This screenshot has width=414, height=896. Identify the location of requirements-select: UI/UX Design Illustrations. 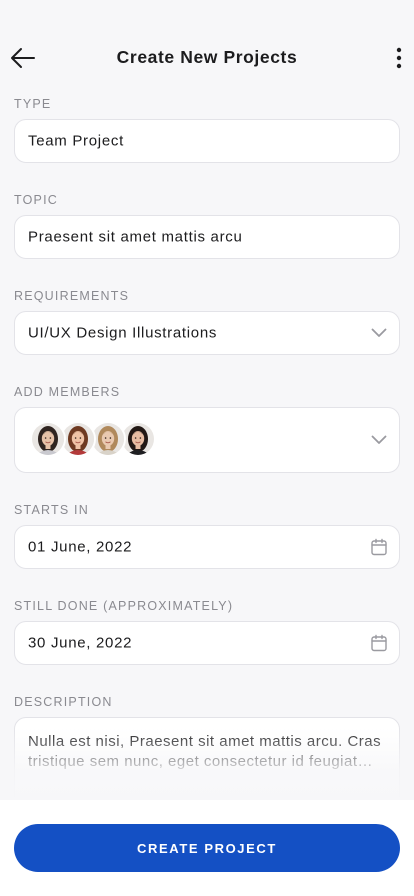
(207, 333).